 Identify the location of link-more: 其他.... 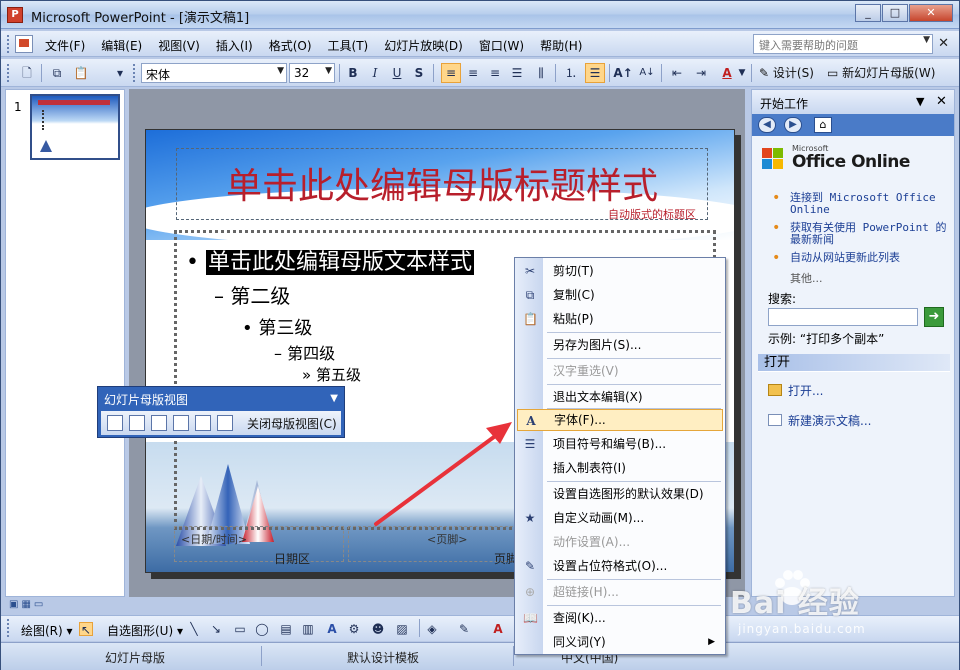
(857, 278).